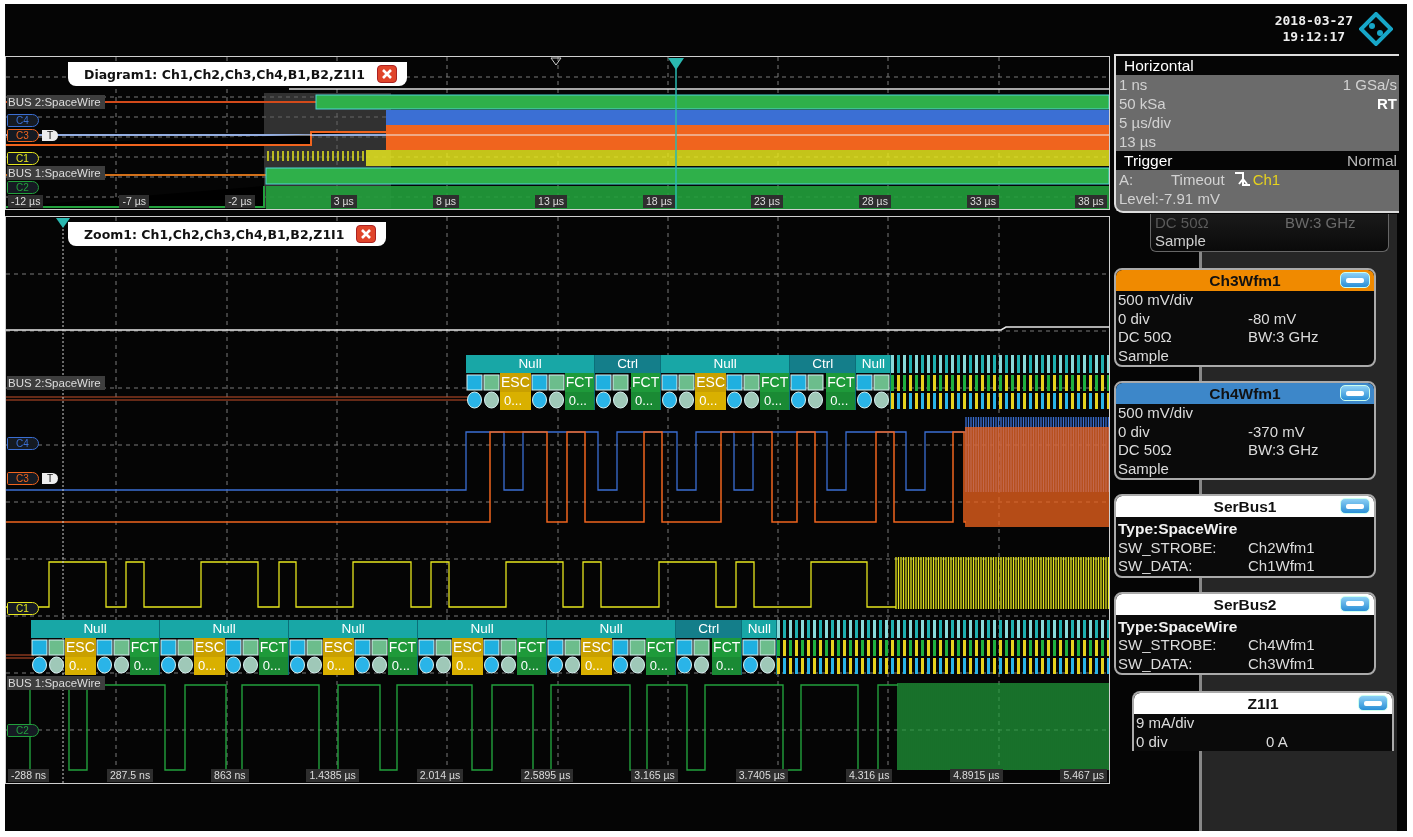  Describe the element at coordinates (1281, 663) in the screenshot. I see `setting-value: Ch3Wfm1` at that location.